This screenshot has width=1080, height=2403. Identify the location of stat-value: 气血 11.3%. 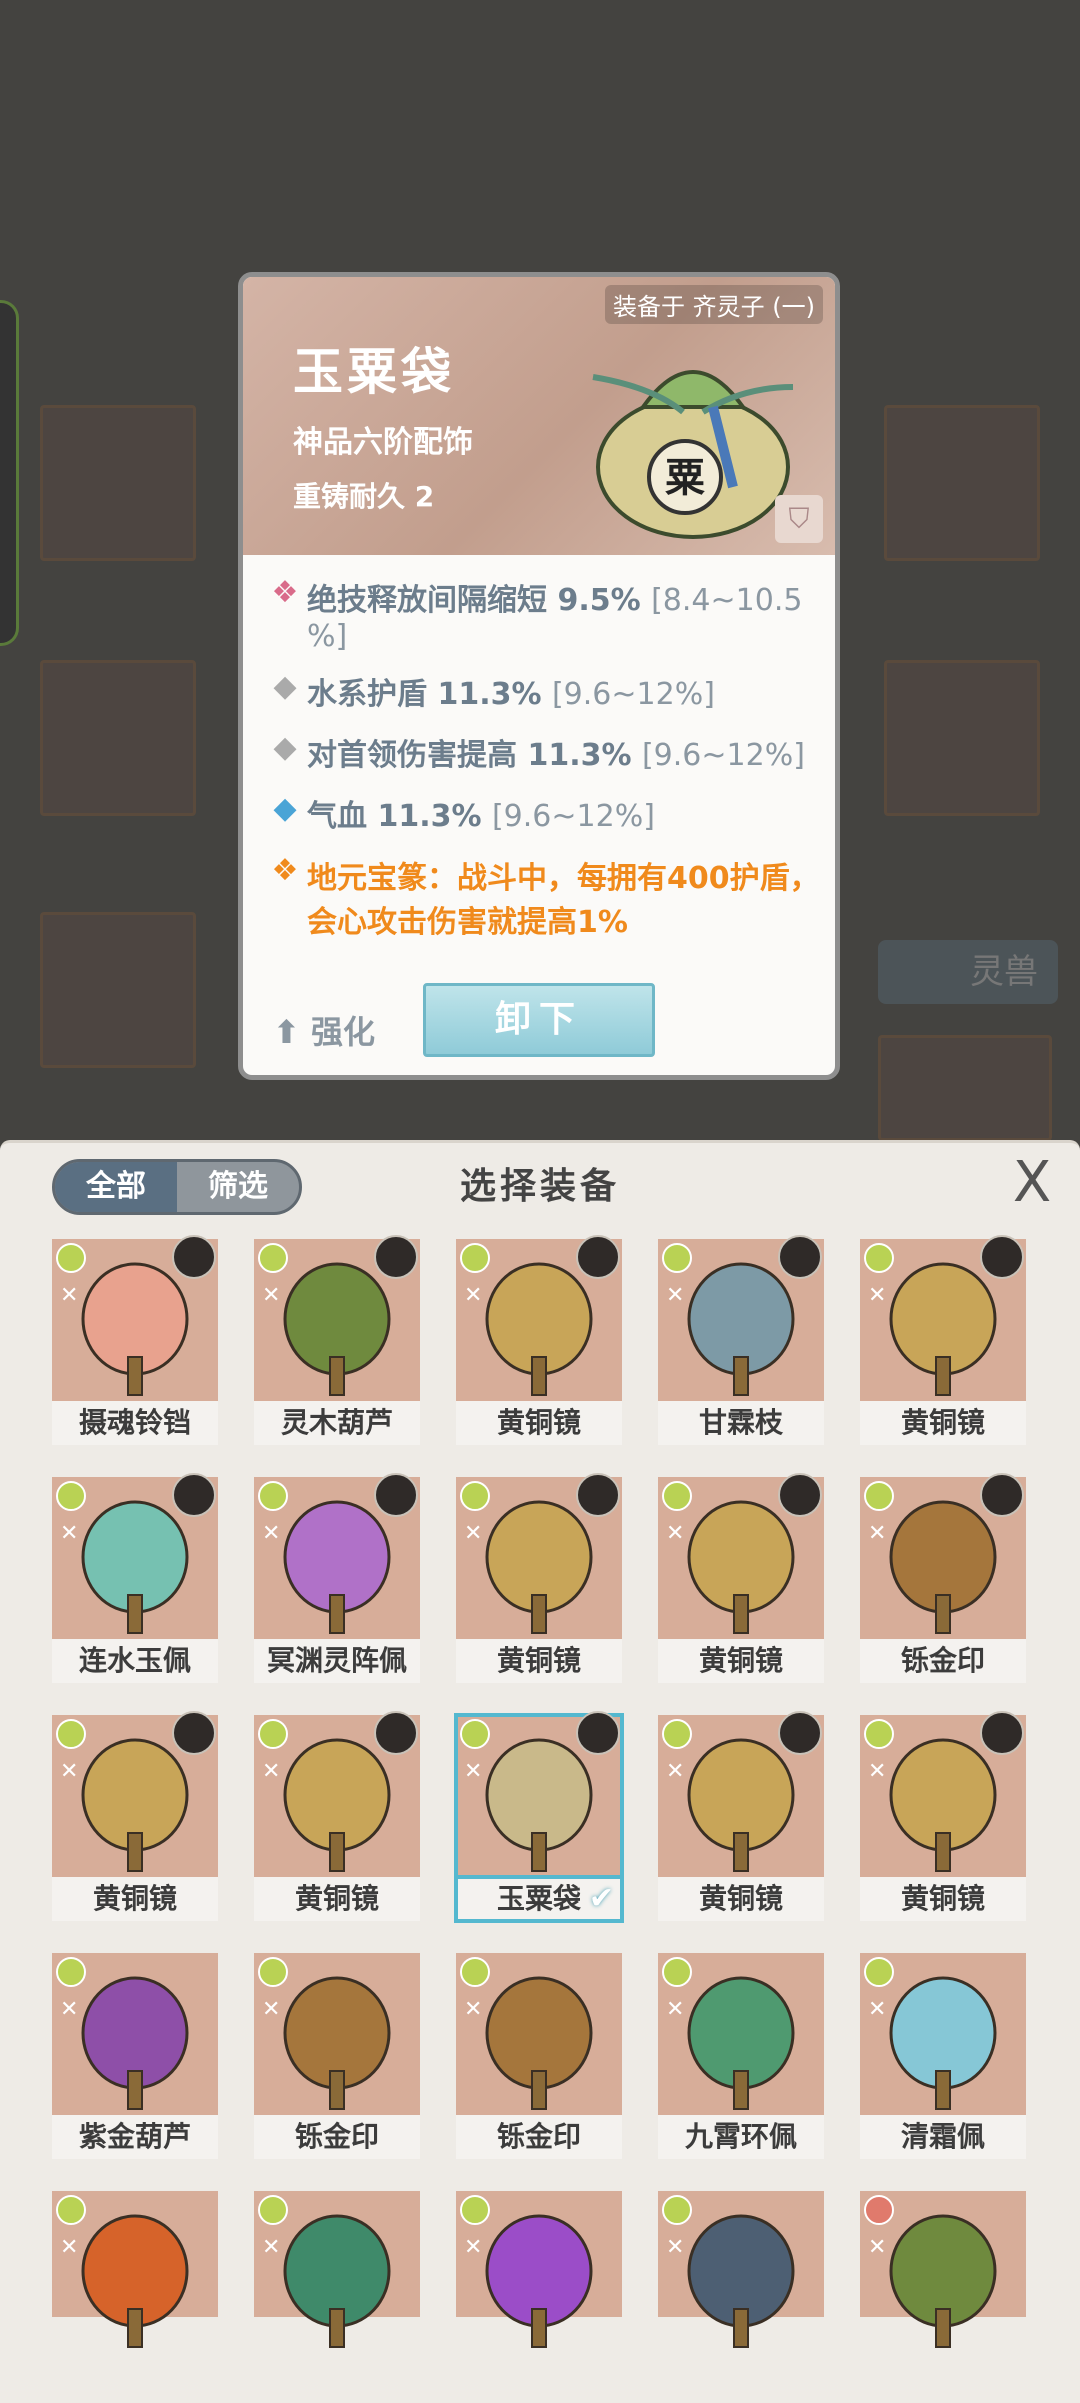
(399, 816).